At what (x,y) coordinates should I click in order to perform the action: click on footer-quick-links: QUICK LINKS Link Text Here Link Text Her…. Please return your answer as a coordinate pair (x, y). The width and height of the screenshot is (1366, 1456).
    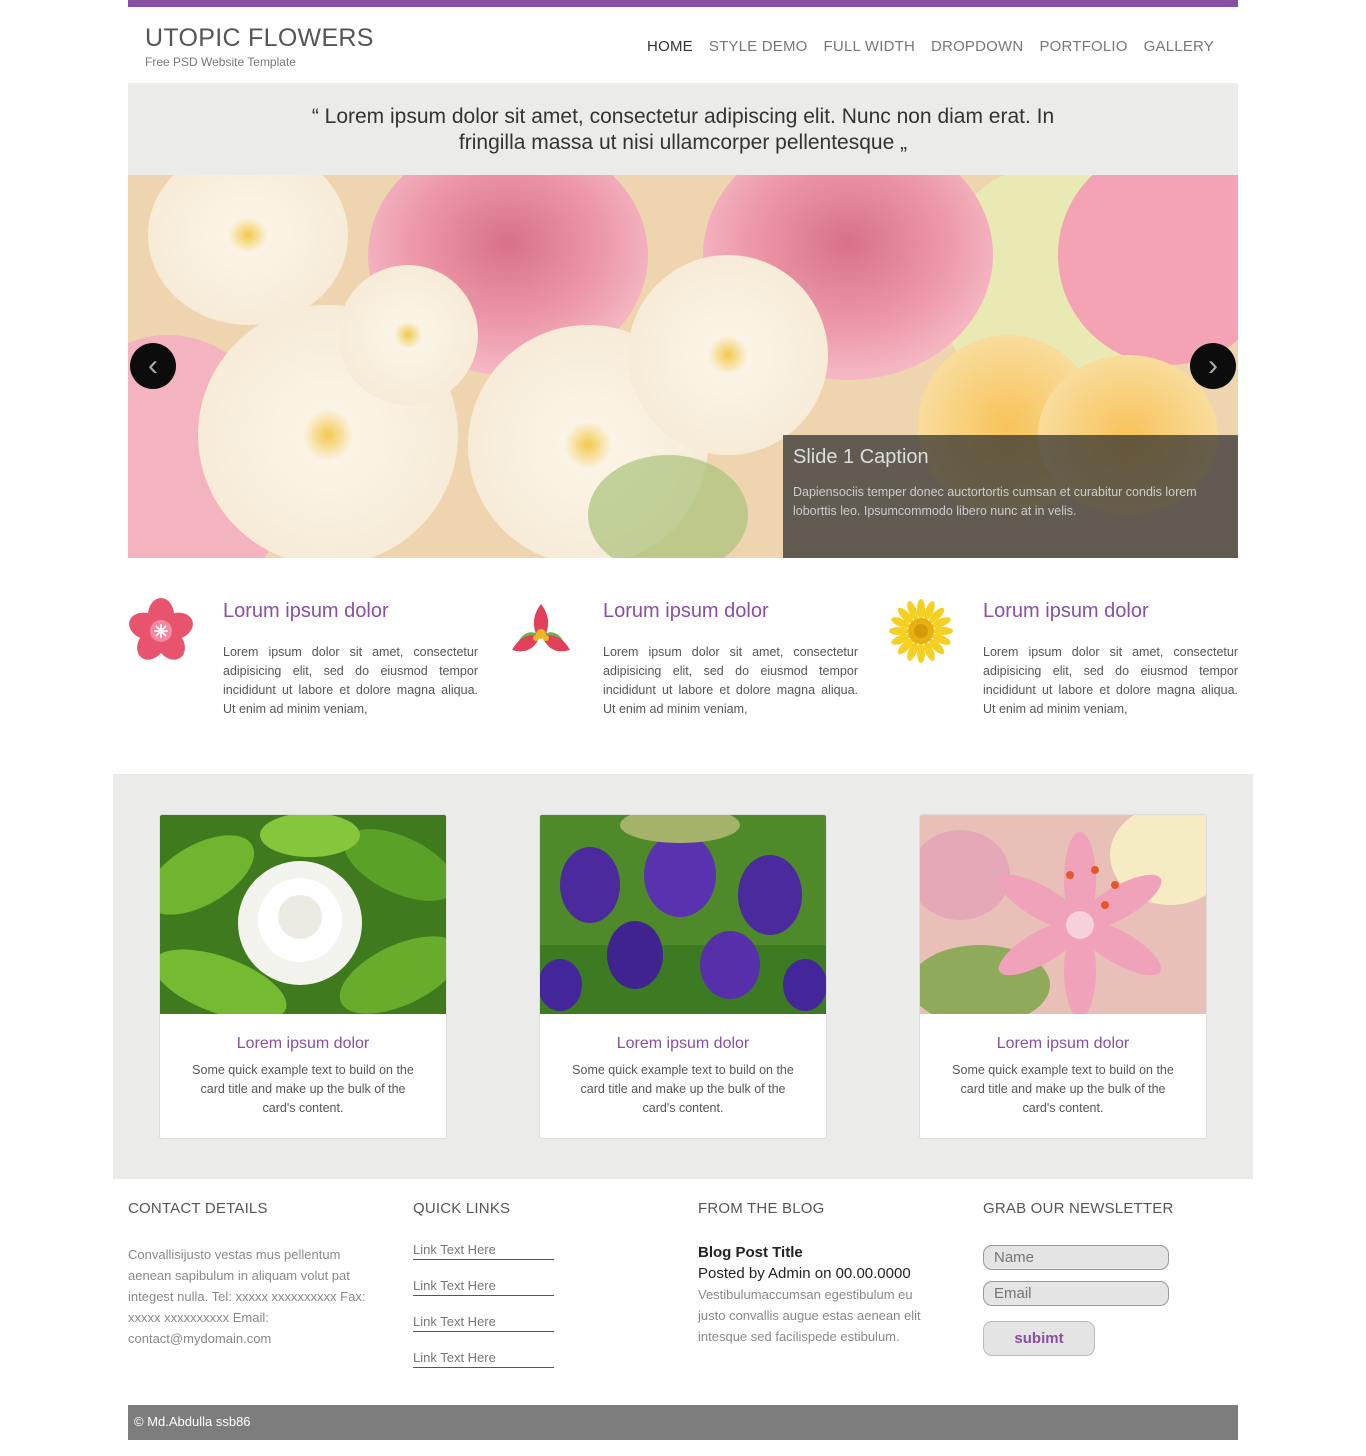
    Looking at the image, I should click on (483, 1273).